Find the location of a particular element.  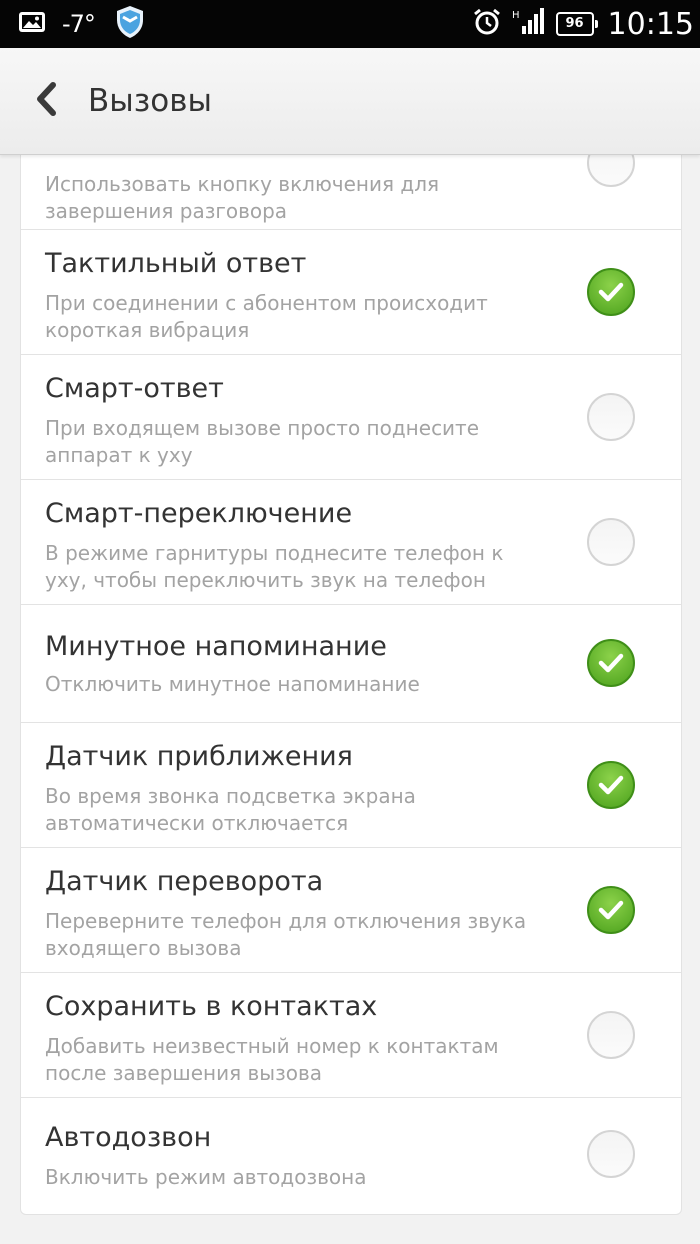

setting-row: Автодозвон Включить режим автодозвона is located at coordinates (351, 1156).